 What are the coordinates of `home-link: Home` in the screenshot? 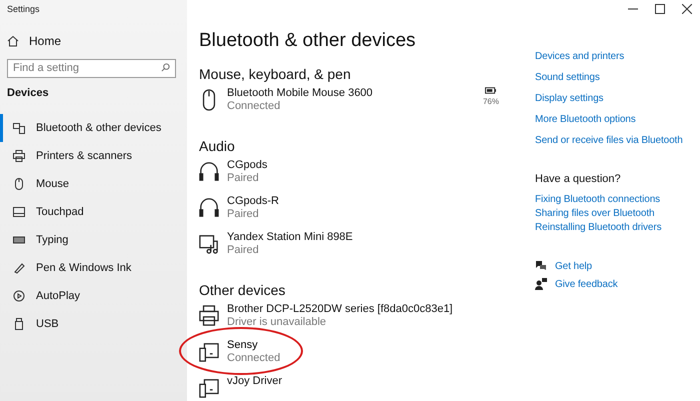 It's located at (97, 41).